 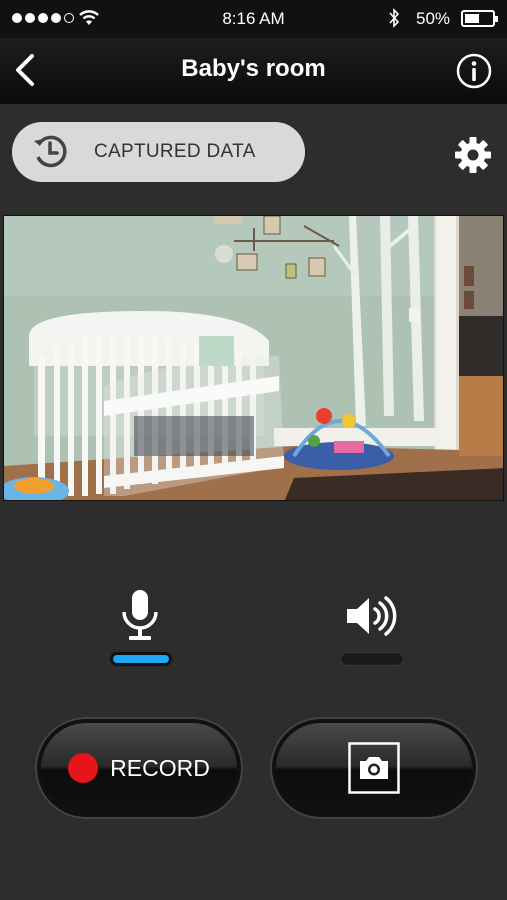 I want to click on history-clock-icon, so click(x=50, y=151).